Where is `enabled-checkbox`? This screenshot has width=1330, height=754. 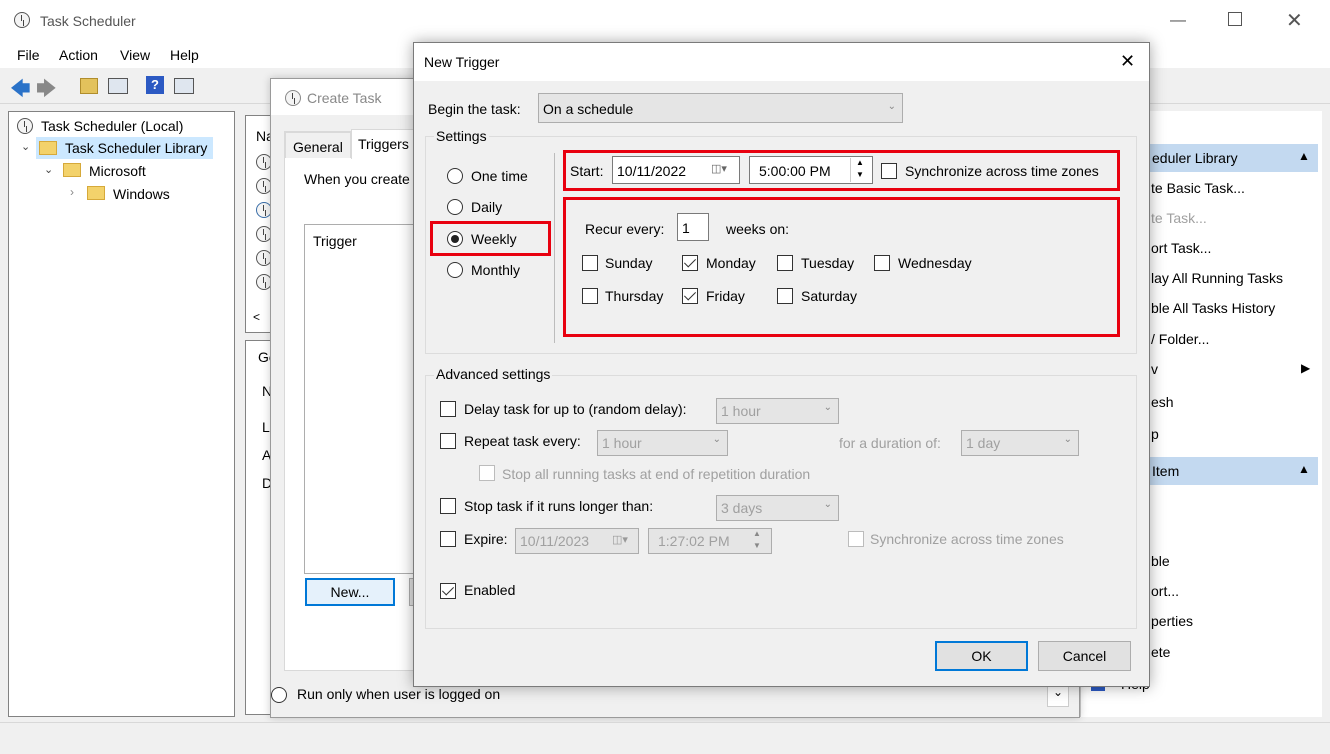
enabled-checkbox is located at coordinates (448, 591).